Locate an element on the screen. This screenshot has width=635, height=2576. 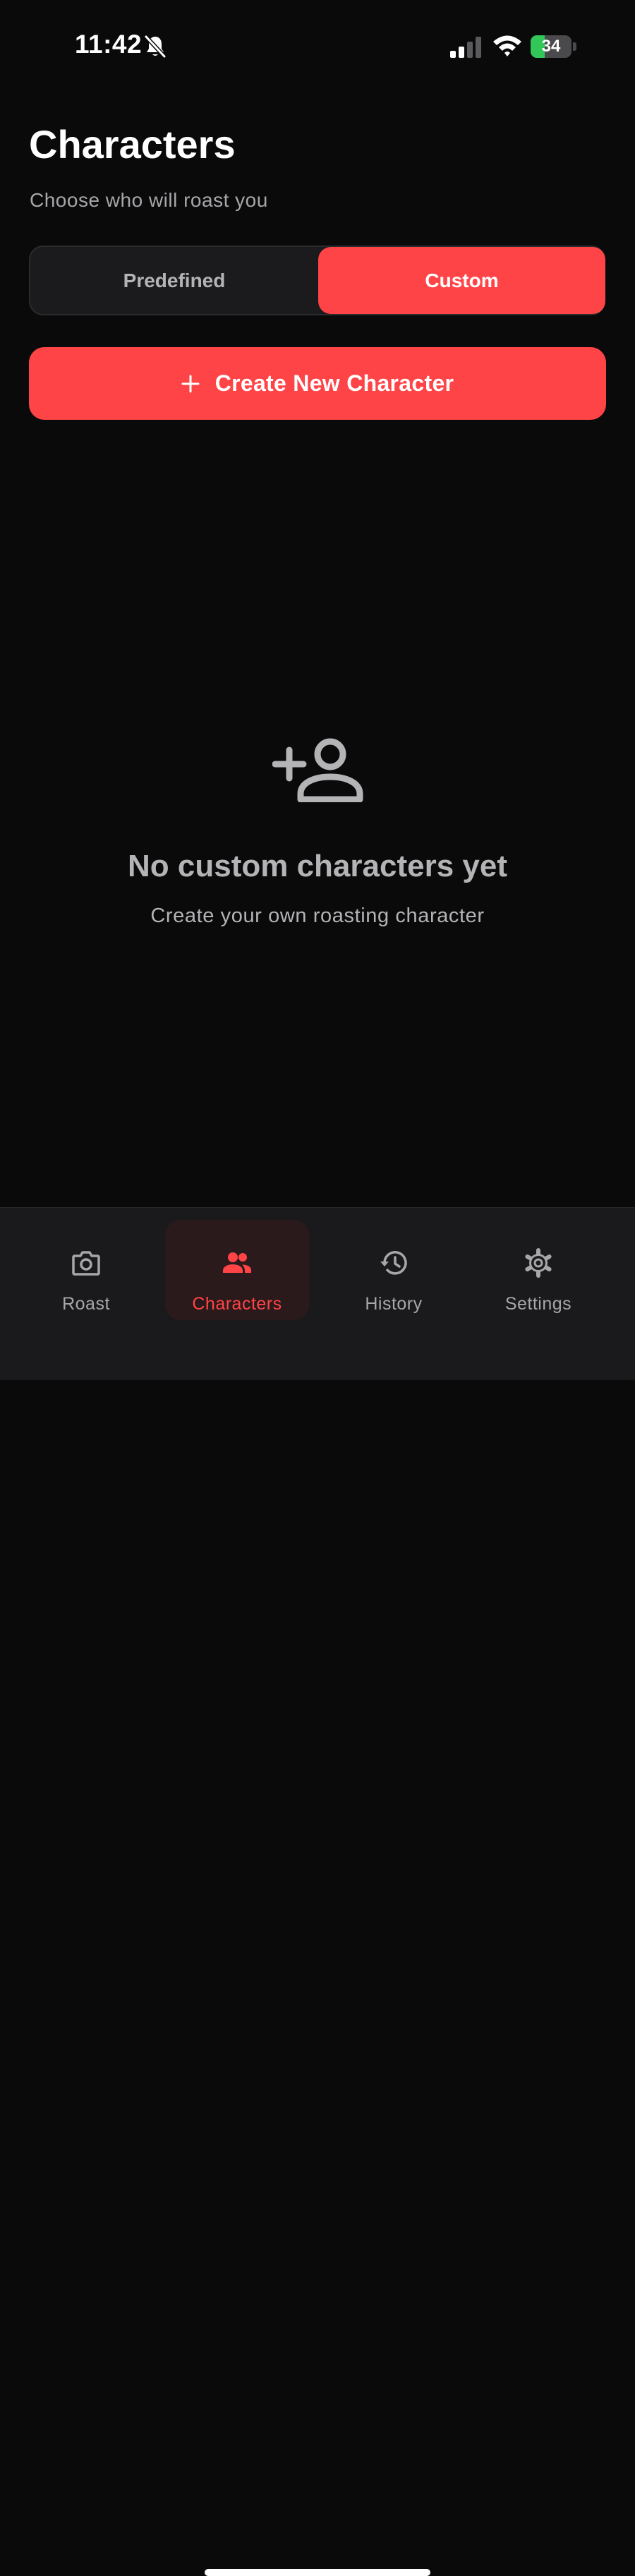
segment-predefined: Predefined is located at coordinates (174, 280).